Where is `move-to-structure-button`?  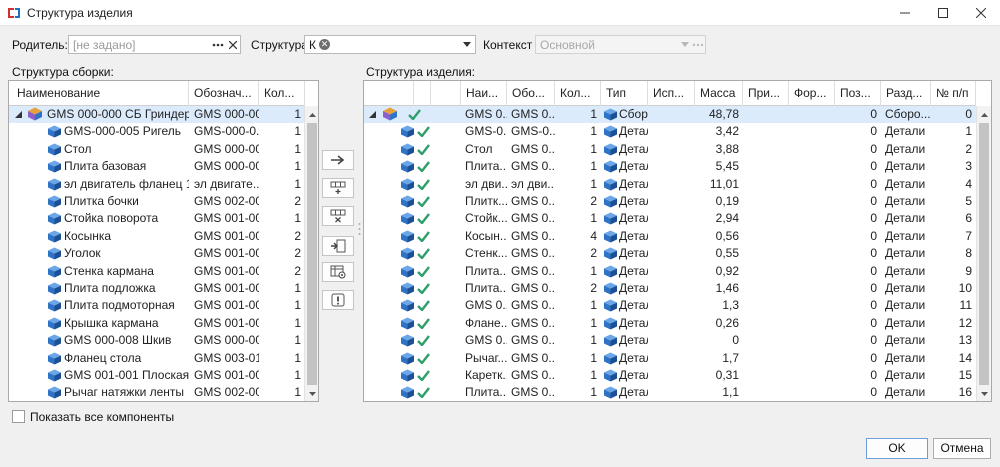 move-to-structure-button is located at coordinates (338, 246).